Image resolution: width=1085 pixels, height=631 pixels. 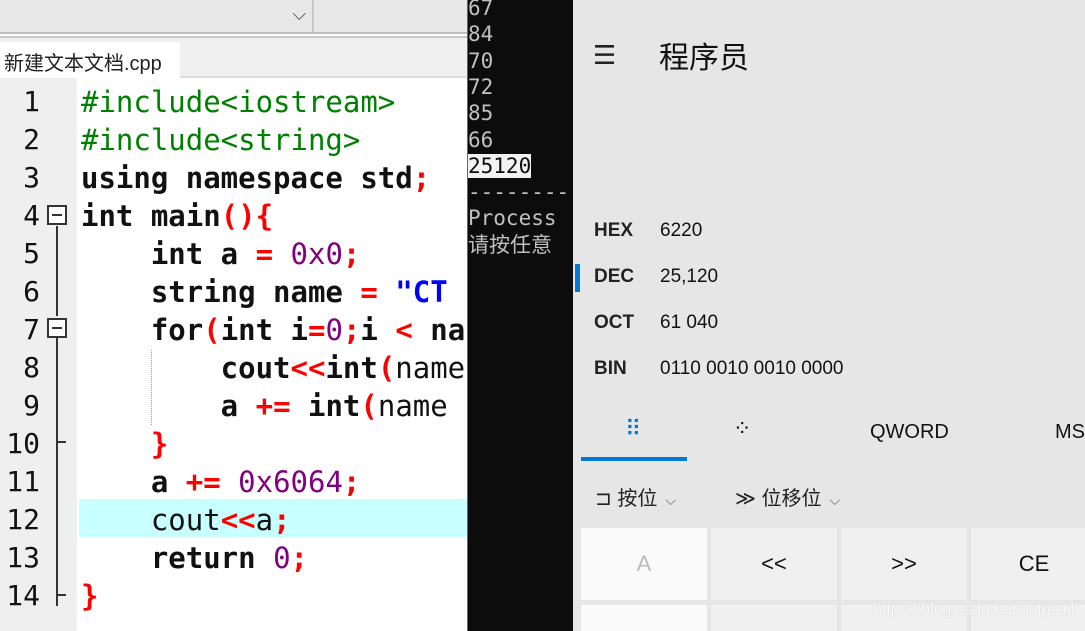 I want to click on code-token: return, so click(x=177, y=558).